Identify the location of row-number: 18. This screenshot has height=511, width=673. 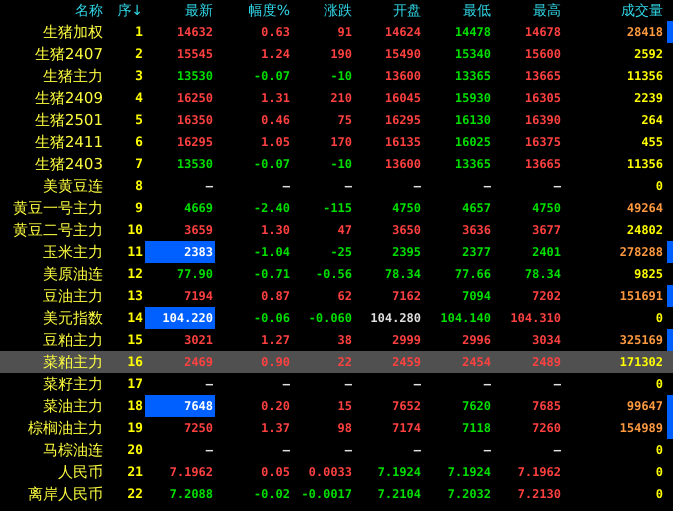
(135, 407).